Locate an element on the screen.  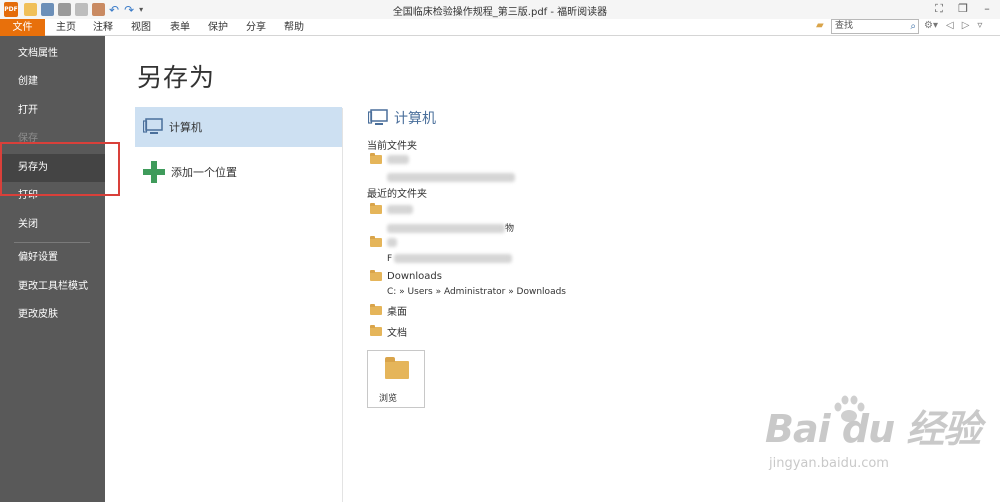
window-controls: ⛶ ❐ – is located at coordinates (958, 9).